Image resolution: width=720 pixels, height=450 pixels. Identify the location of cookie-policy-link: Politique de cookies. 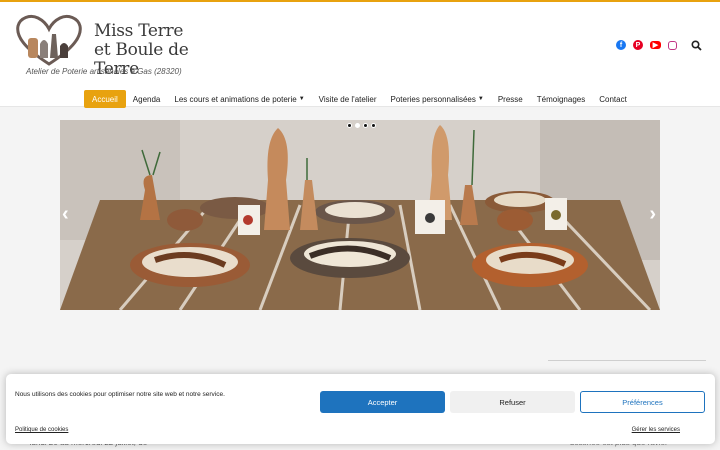
(41, 430).